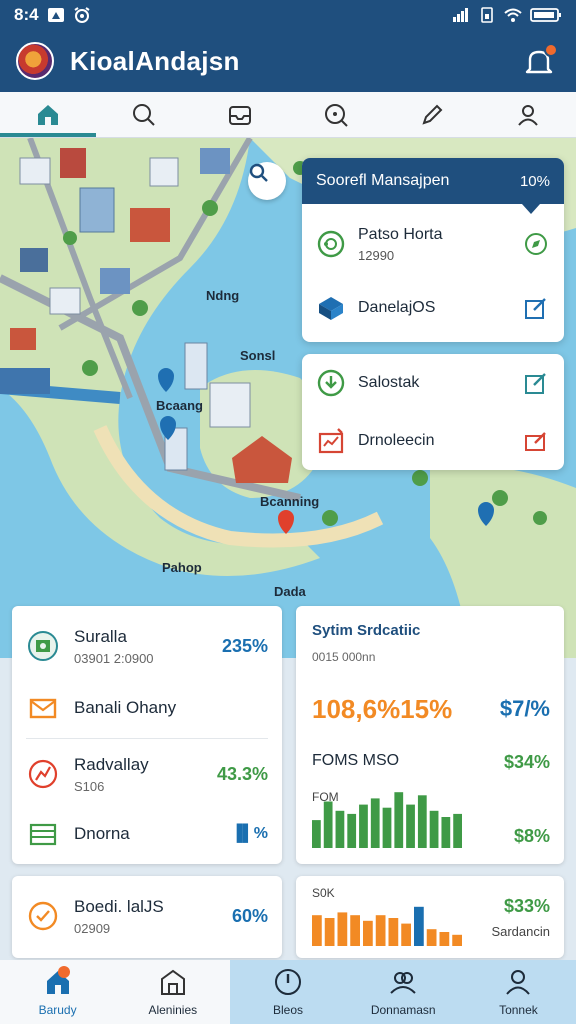 Image resolution: width=576 pixels, height=1024 pixels. What do you see at coordinates (331, 383) in the screenshot?
I see `download-icon` at bounding box center [331, 383].